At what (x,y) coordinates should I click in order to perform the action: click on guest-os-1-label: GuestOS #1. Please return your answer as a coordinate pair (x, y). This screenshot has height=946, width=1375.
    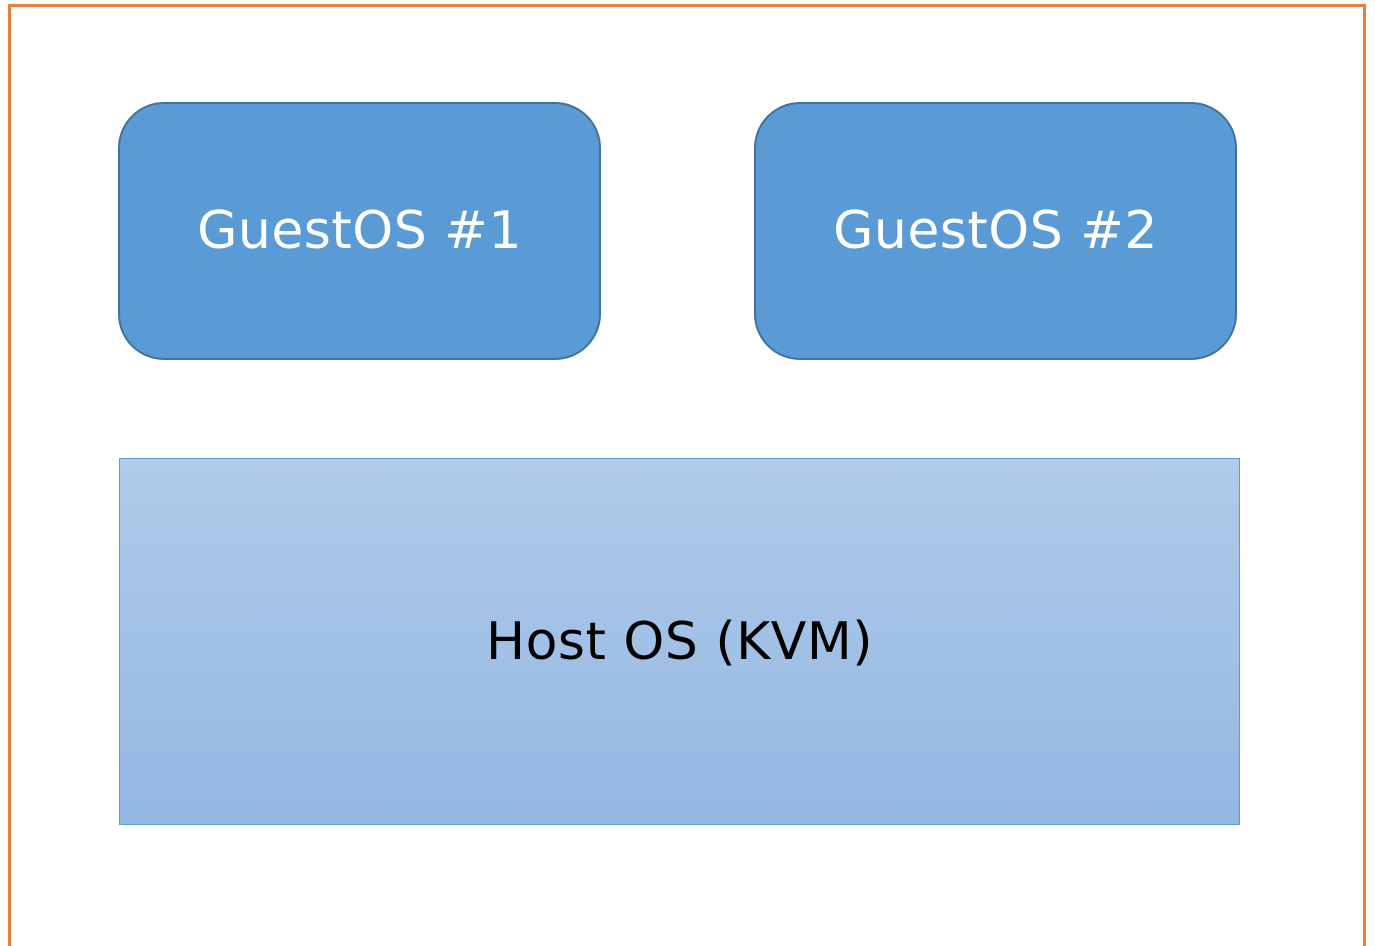
    Looking at the image, I should click on (359, 231).